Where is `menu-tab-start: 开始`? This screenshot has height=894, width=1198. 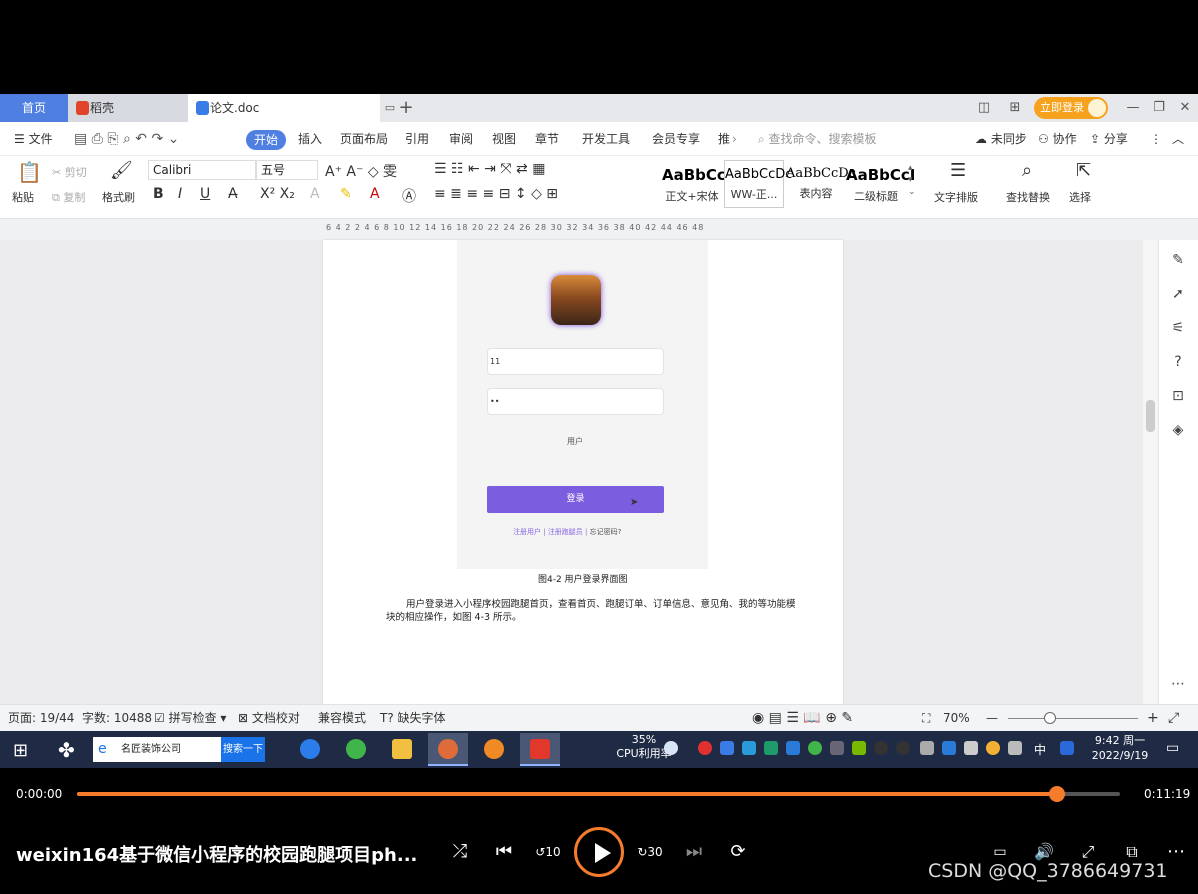 menu-tab-start: 开始 is located at coordinates (266, 140).